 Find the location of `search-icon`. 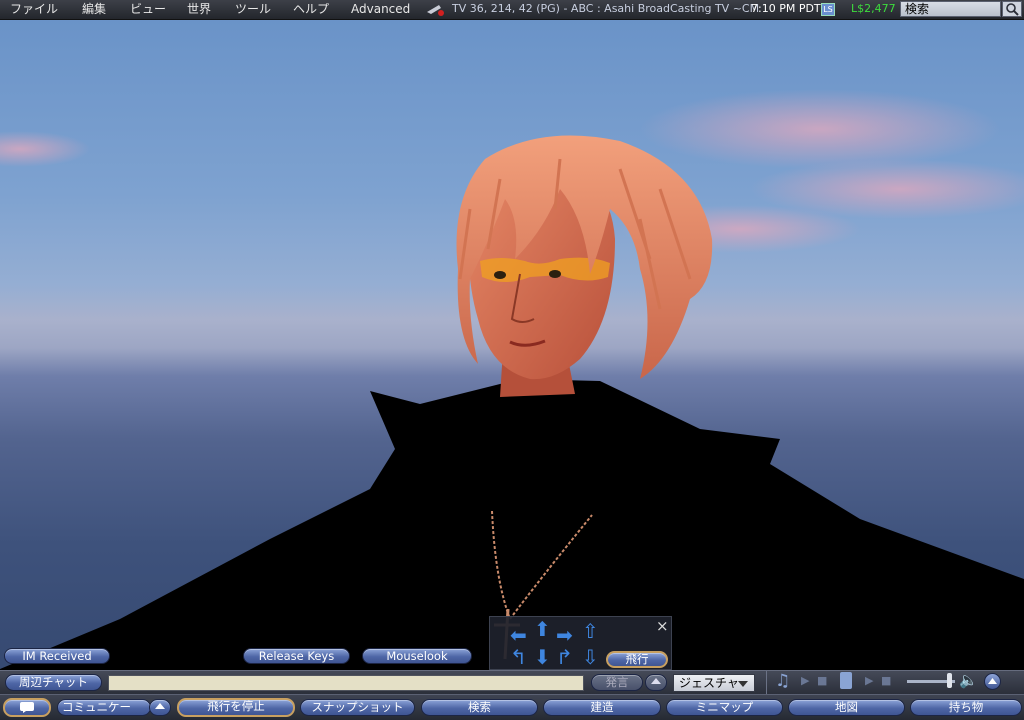

search-icon is located at coordinates (1012, 9).